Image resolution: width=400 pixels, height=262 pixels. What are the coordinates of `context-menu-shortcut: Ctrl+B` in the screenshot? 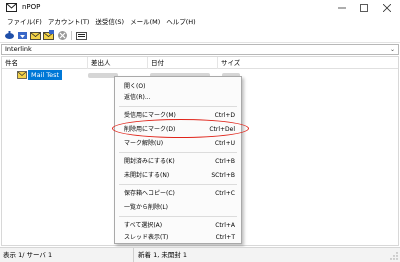 It's located at (225, 161).